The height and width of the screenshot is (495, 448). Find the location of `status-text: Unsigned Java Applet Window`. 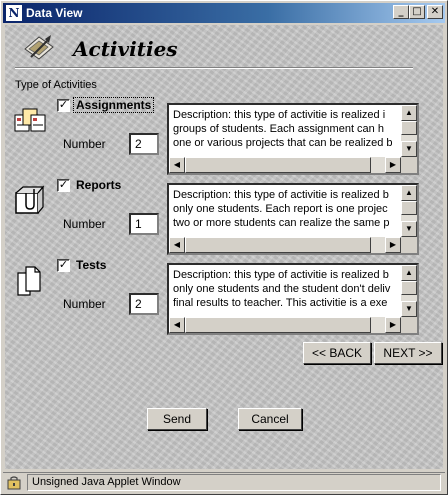

status-text: Unsigned Java Applet Window is located at coordinates (234, 482).